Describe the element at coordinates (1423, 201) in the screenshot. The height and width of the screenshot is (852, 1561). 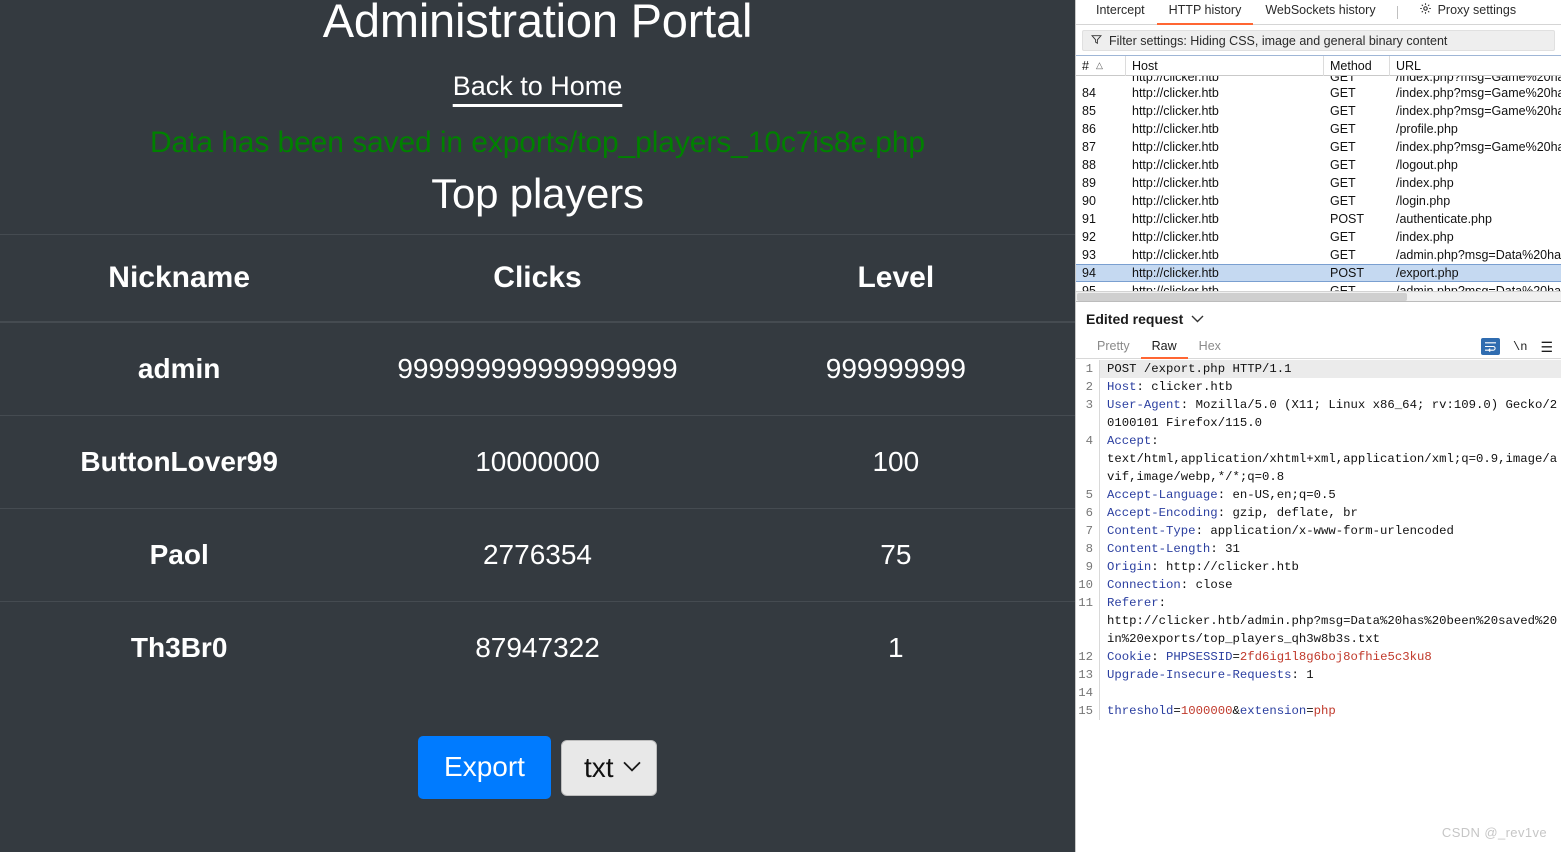
I see `history-url: /login.php` at that location.